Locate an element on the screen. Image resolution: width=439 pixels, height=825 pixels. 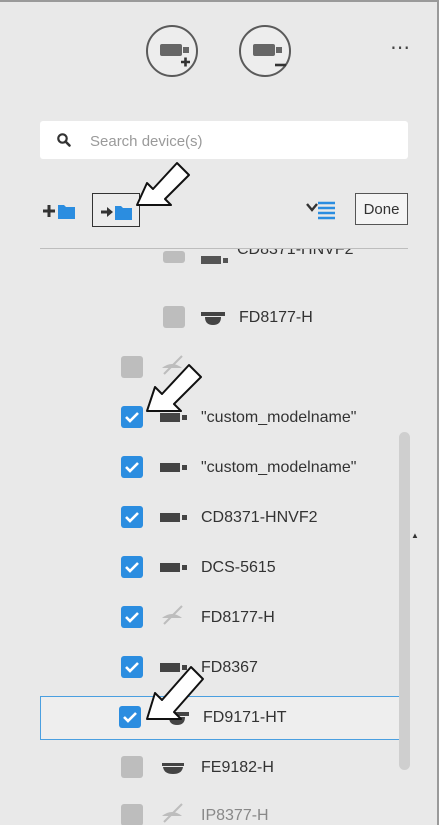
import-folder-icon is located at coordinates (116, 213).